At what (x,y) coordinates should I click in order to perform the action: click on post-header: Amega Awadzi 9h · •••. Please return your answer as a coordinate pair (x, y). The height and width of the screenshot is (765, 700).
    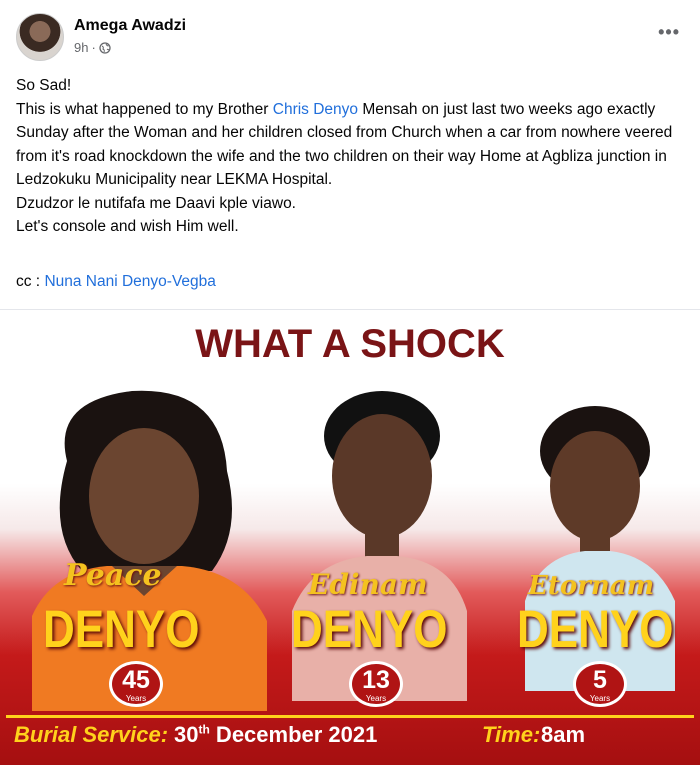
    Looking at the image, I should click on (350, 33).